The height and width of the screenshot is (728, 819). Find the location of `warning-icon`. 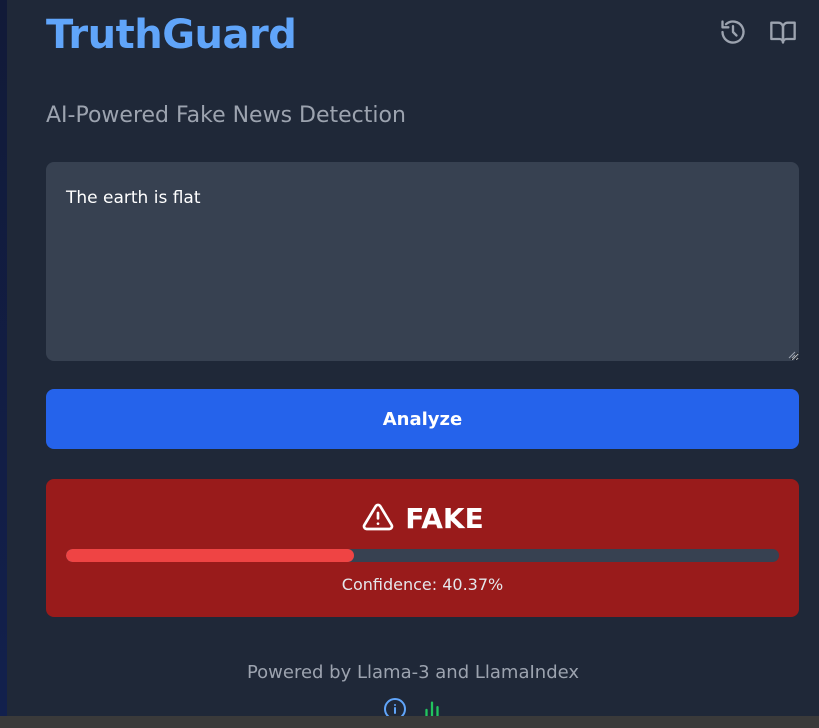

warning-icon is located at coordinates (378, 519).